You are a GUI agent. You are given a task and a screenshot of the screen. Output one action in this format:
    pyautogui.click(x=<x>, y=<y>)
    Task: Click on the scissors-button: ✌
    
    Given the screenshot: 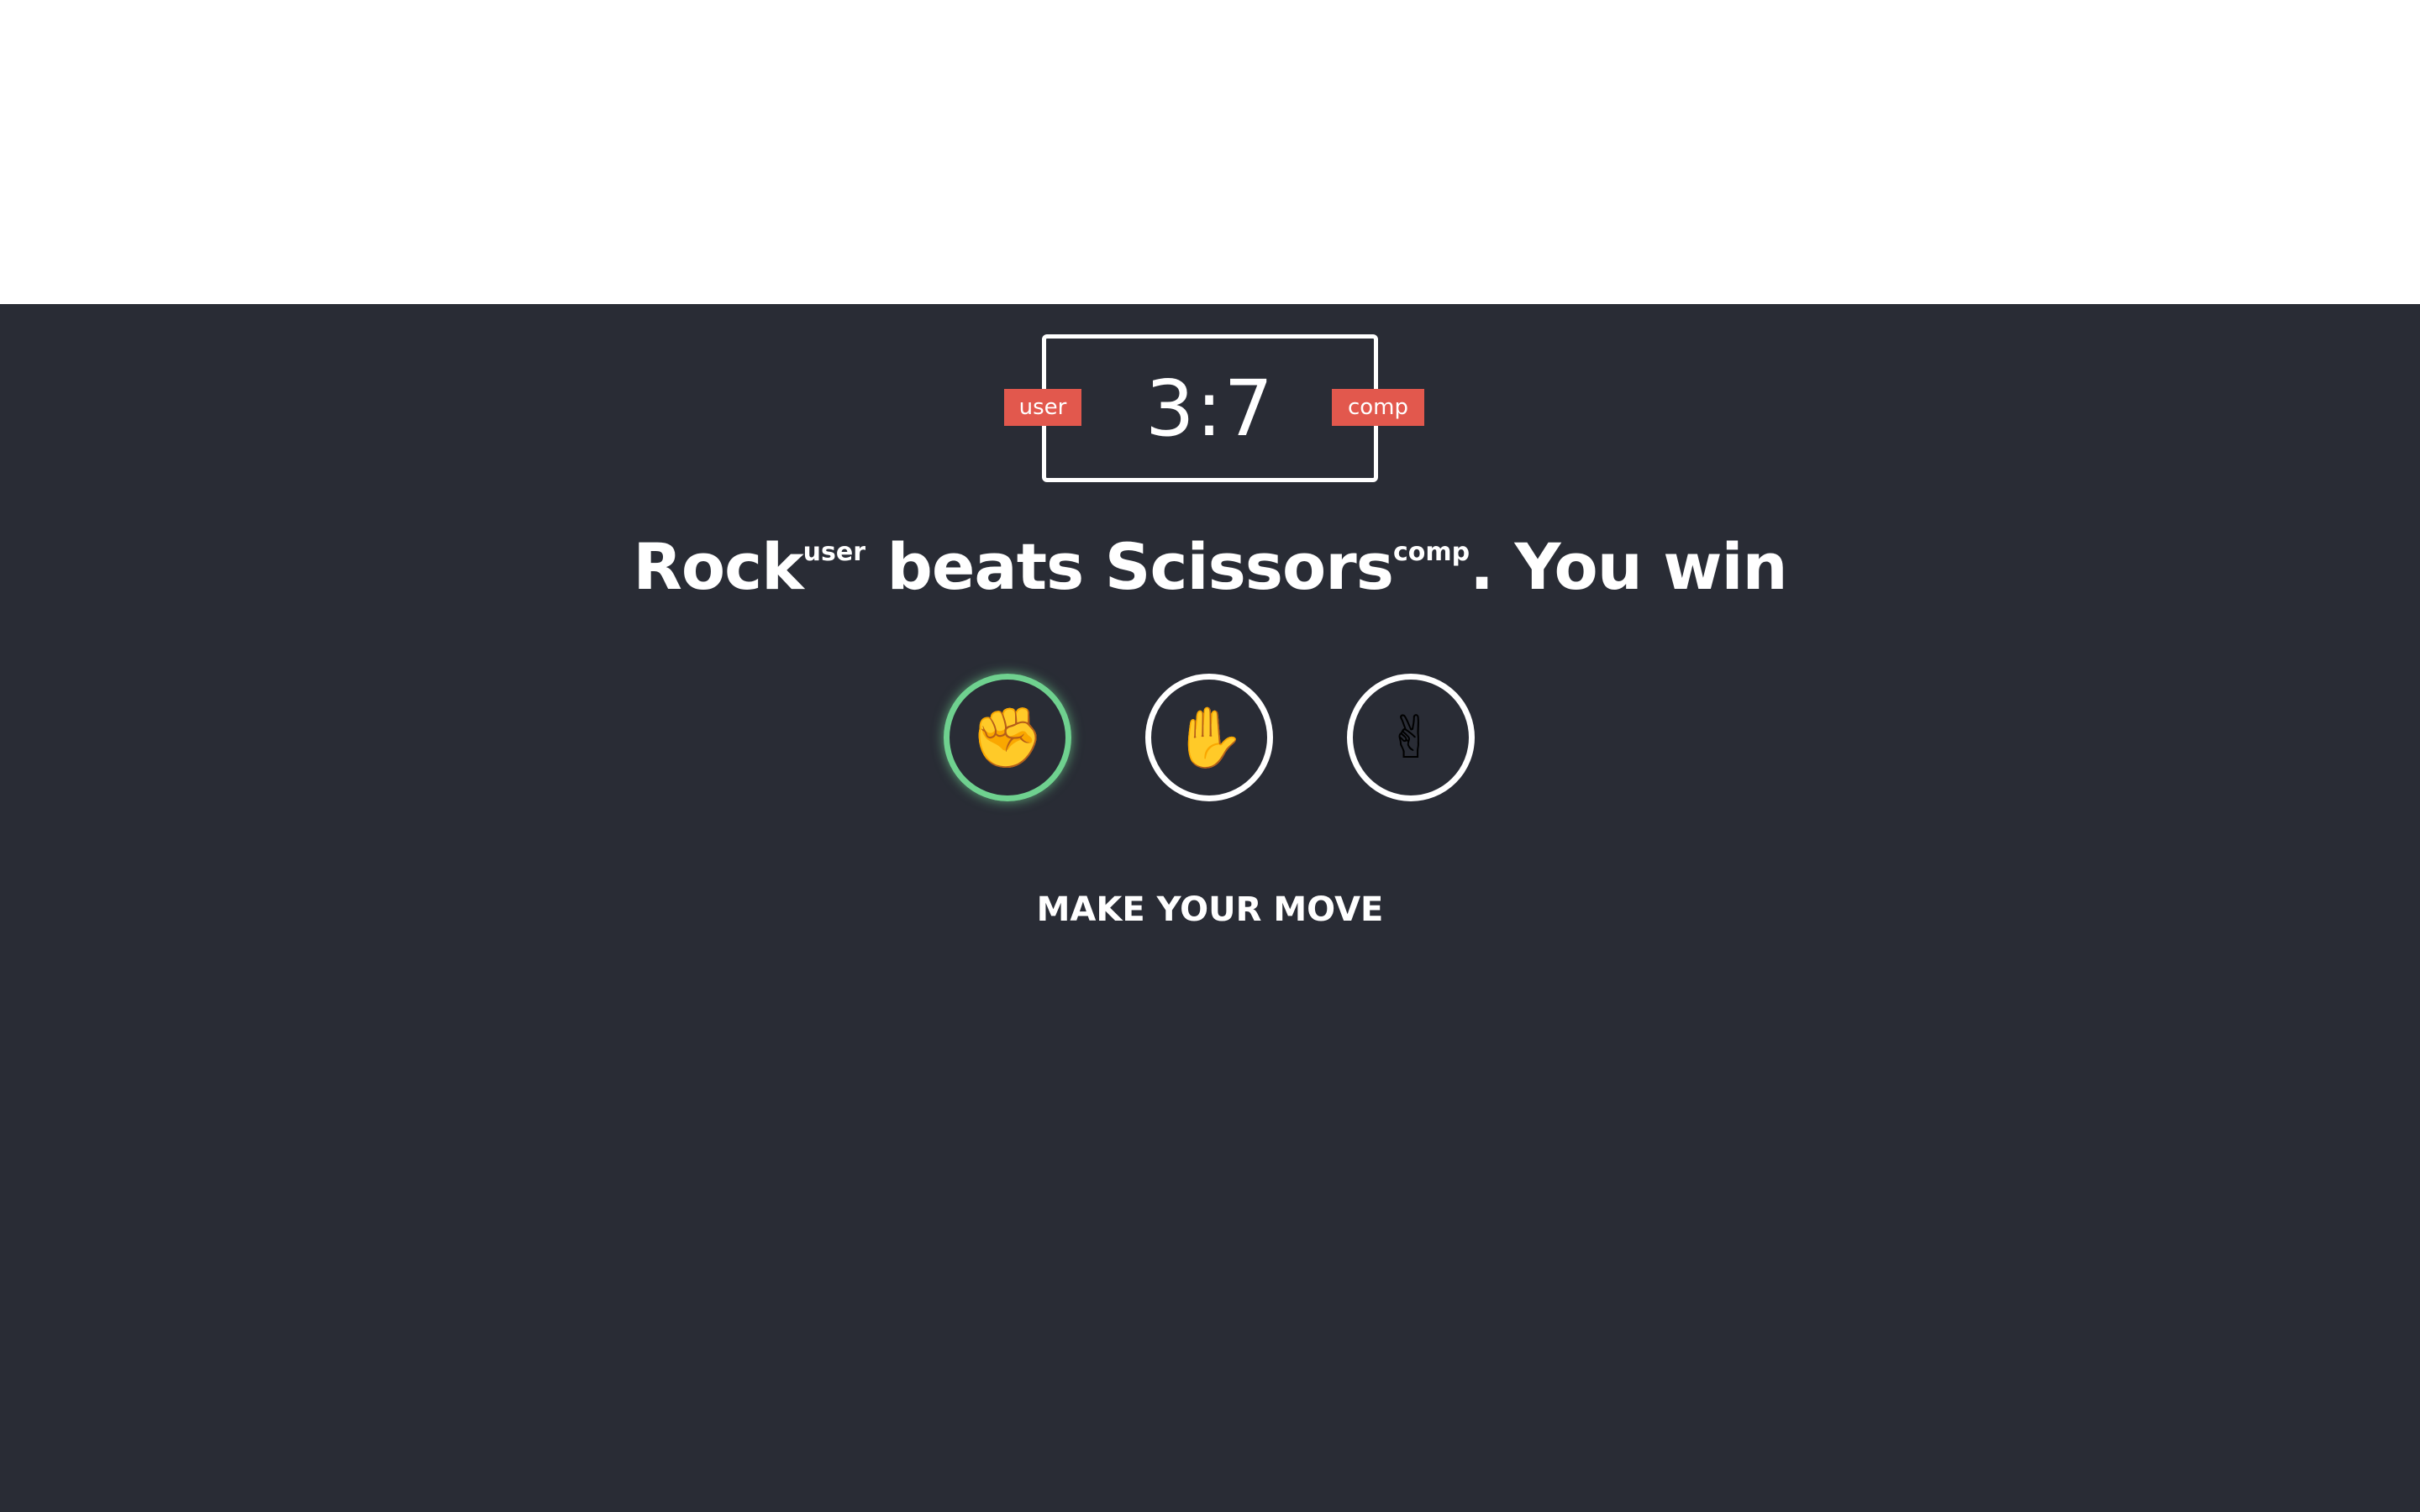 What is the action you would take?
    pyautogui.click(x=1411, y=737)
    